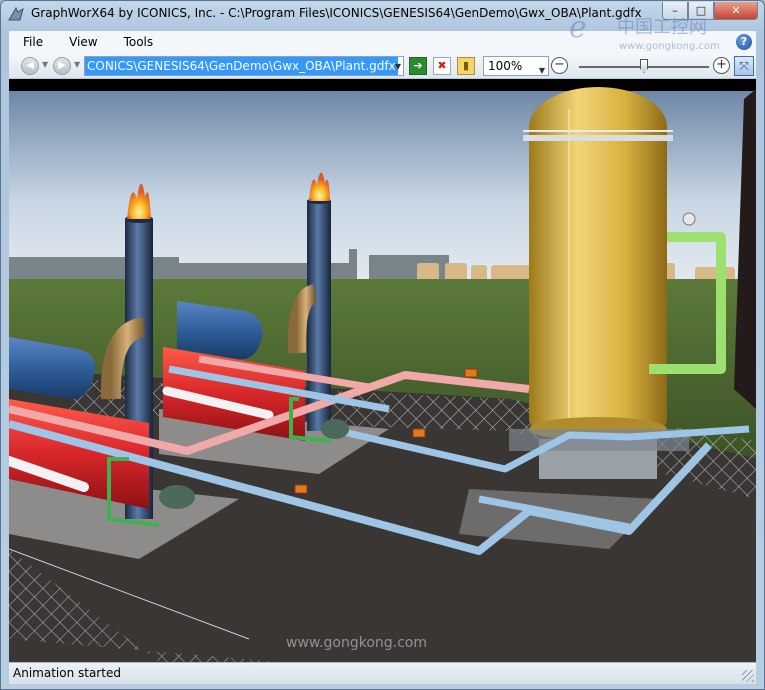 This screenshot has width=765, height=690. I want to click on bookmark-icon: ▮, so click(466, 65).